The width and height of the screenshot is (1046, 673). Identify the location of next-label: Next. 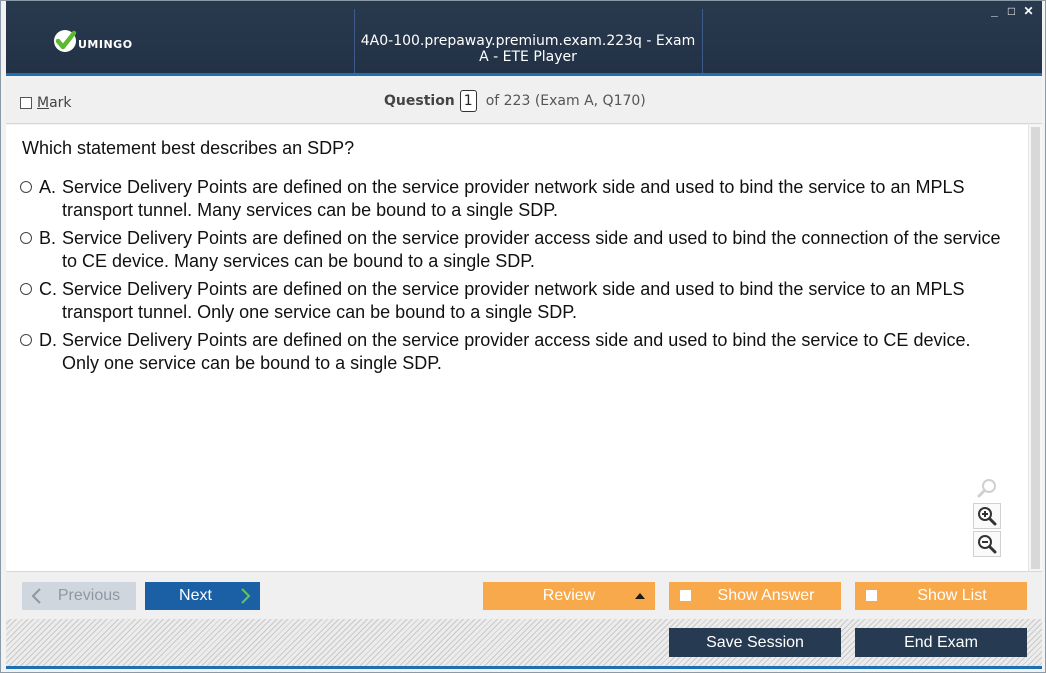
(195, 595).